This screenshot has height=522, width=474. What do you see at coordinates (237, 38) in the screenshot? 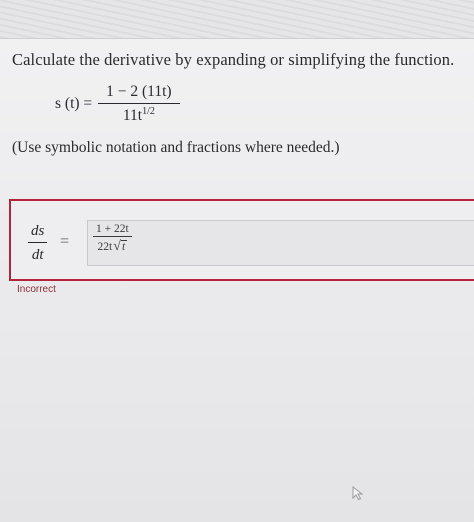
I see `header-divider` at bounding box center [237, 38].